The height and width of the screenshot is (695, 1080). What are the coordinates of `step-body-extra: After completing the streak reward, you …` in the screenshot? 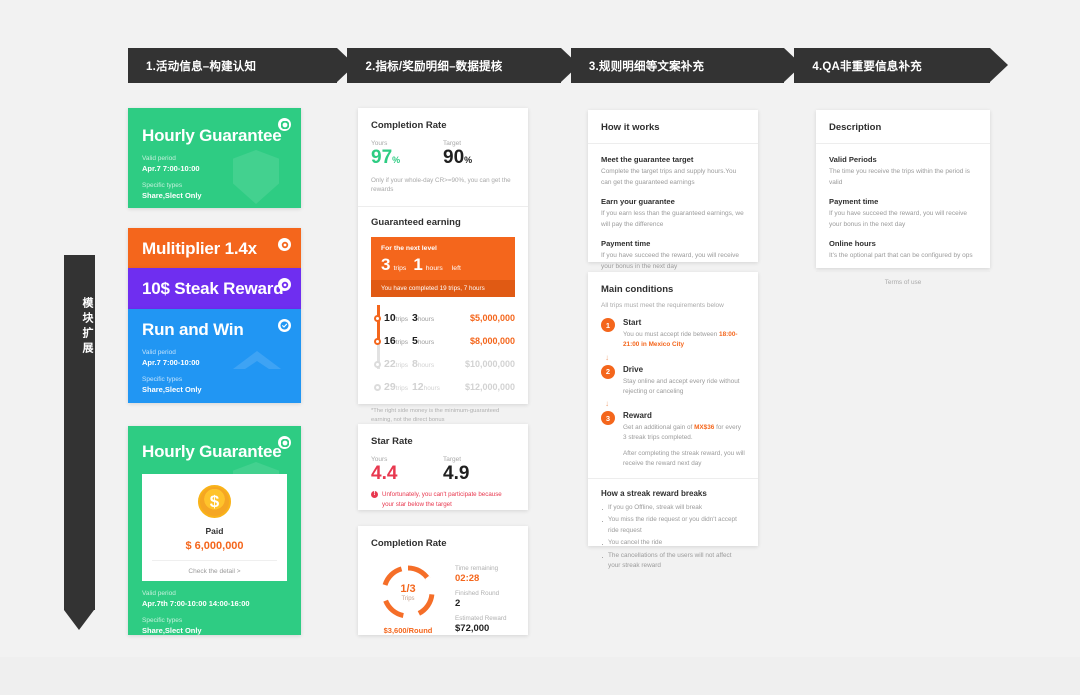 It's located at (684, 458).